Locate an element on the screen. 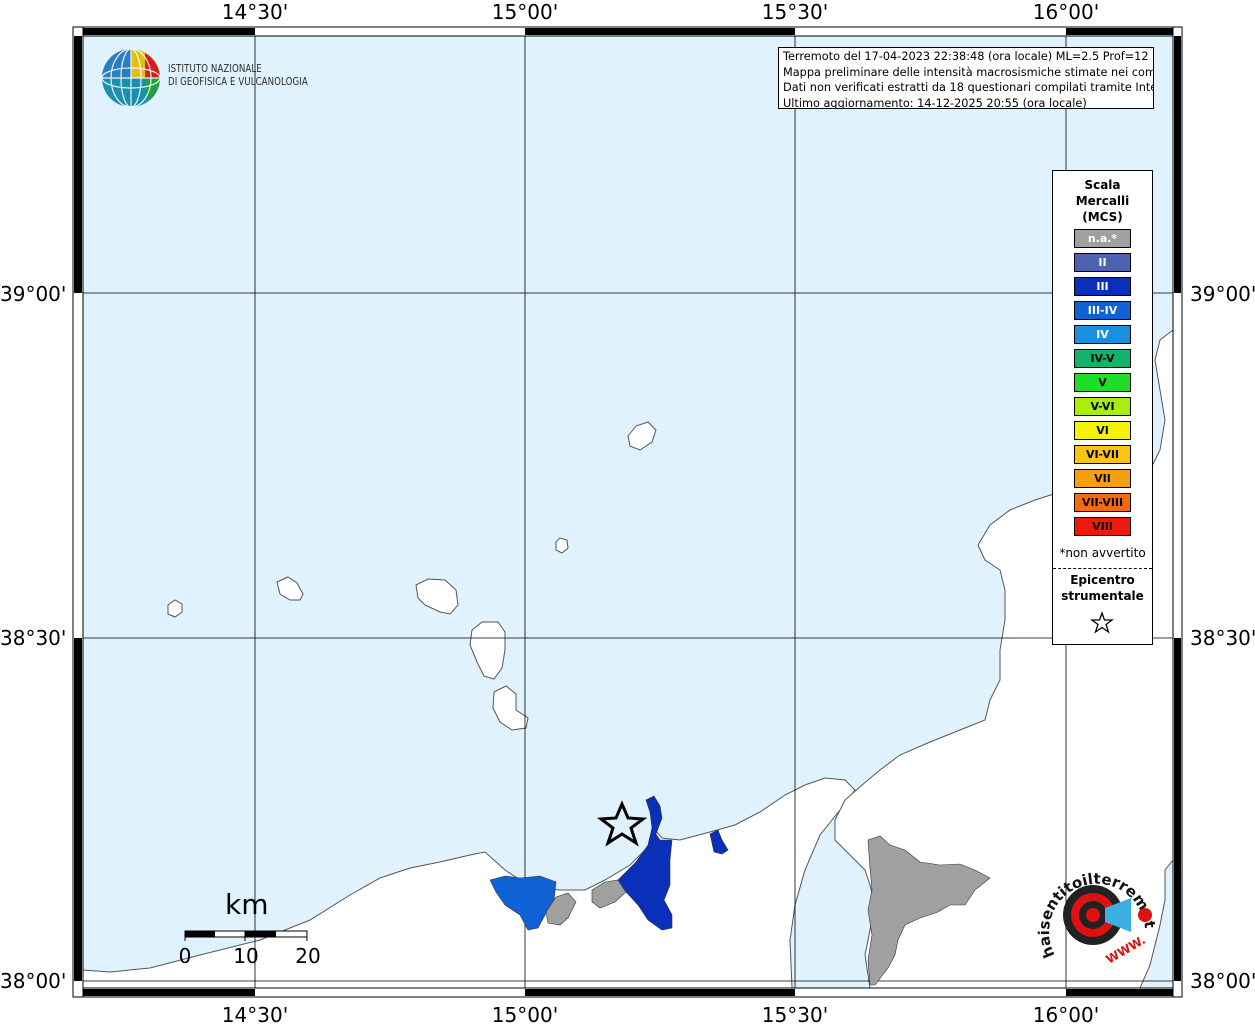 Image resolution: width=1255 pixels, height=1027 pixels. legend-item: III-IV is located at coordinates (1102, 310).